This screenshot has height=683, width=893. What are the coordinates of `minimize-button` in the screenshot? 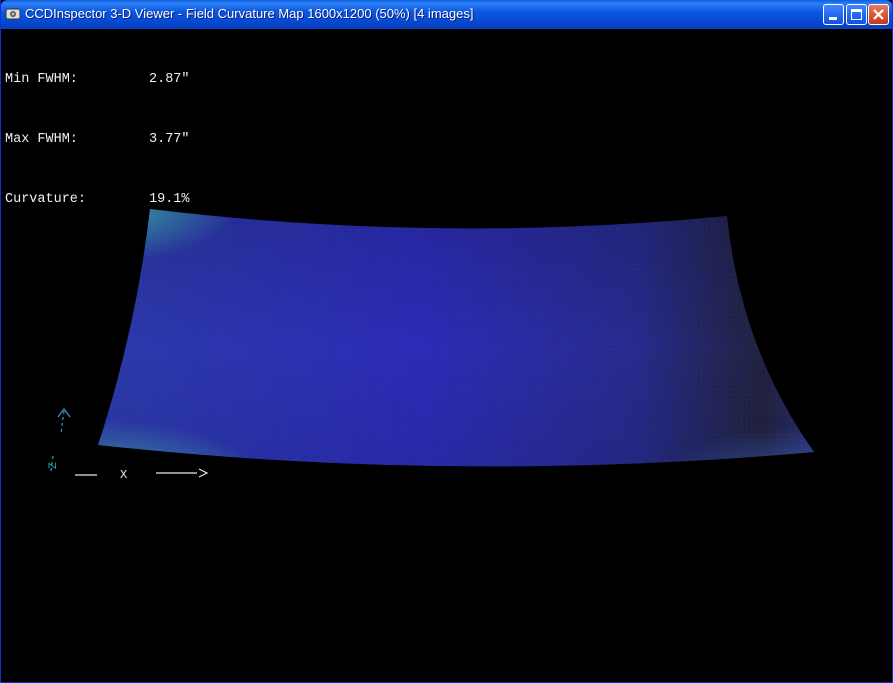 It's located at (833, 14).